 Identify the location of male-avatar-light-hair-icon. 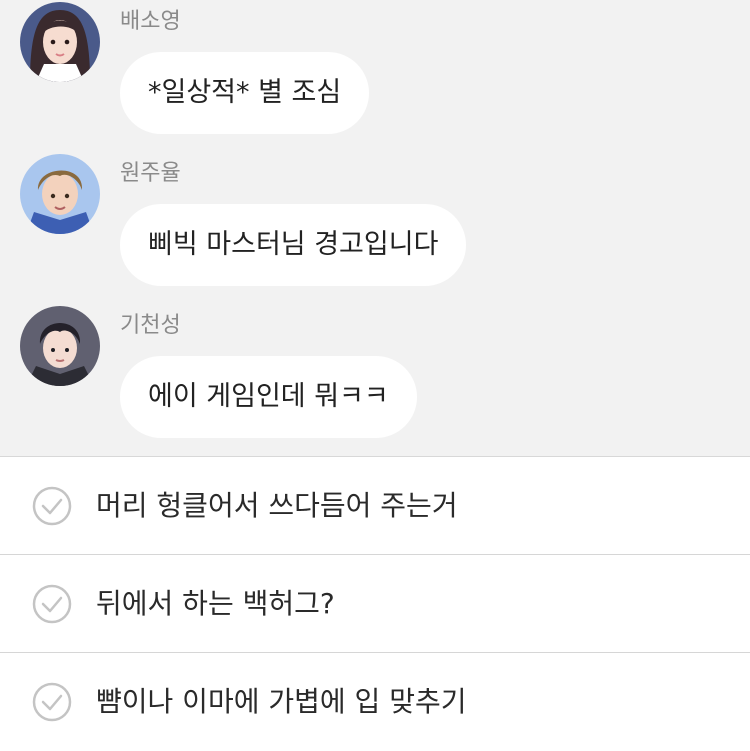
(60, 194).